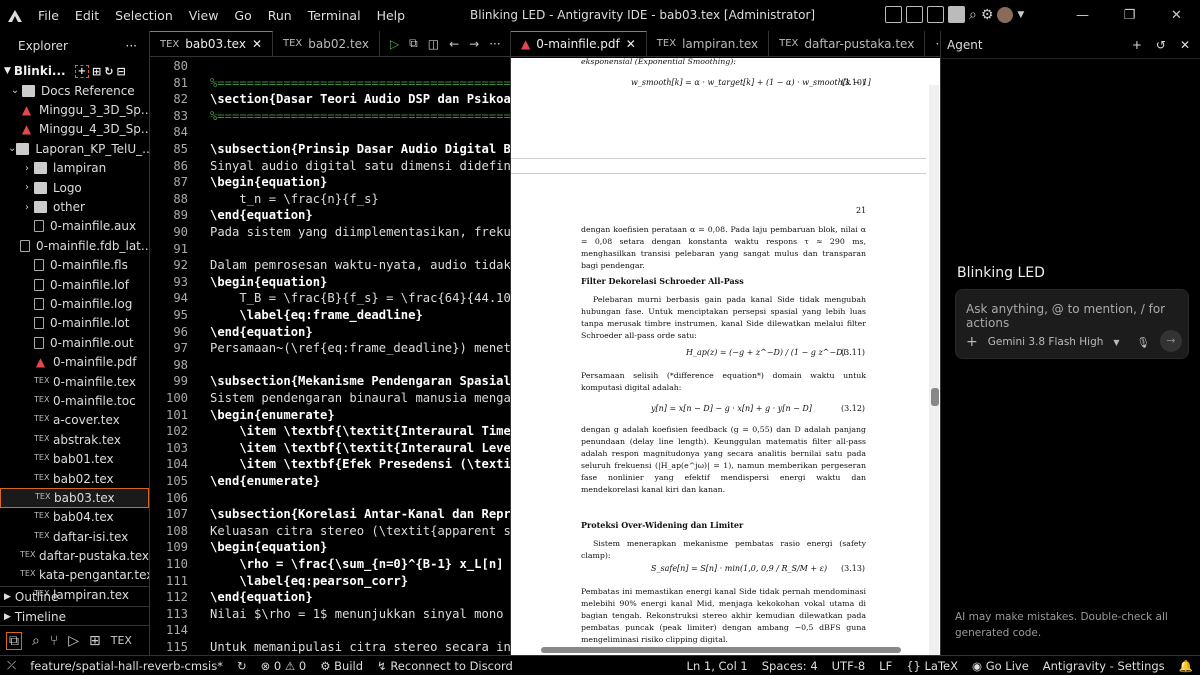 Image resolution: width=1200 pixels, height=675 pixels. I want to click on indentation: Spaces: 4, so click(790, 666).